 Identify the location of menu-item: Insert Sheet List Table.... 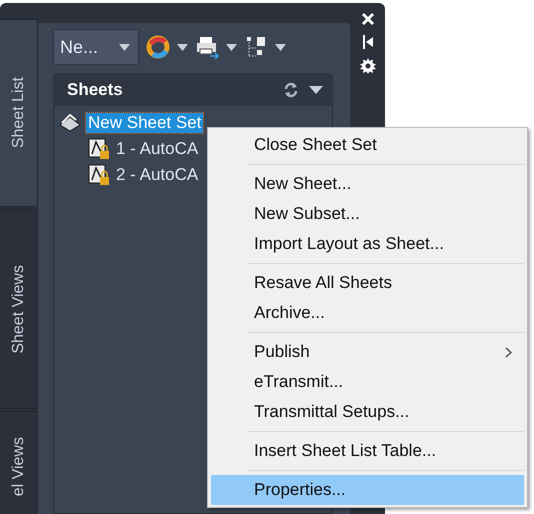
(367, 451).